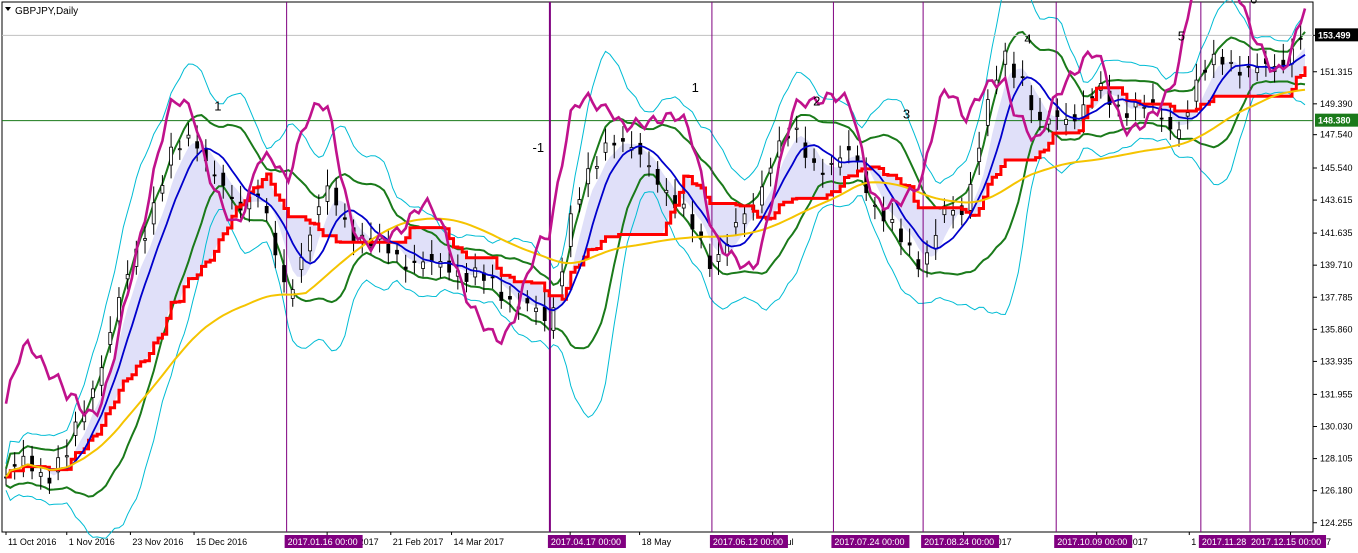 Image resolution: width=1358 pixels, height=553 pixels. What do you see at coordinates (479, 542) in the screenshot?
I see `x-axis-tick-label: 14 Mar 2017` at bounding box center [479, 542].